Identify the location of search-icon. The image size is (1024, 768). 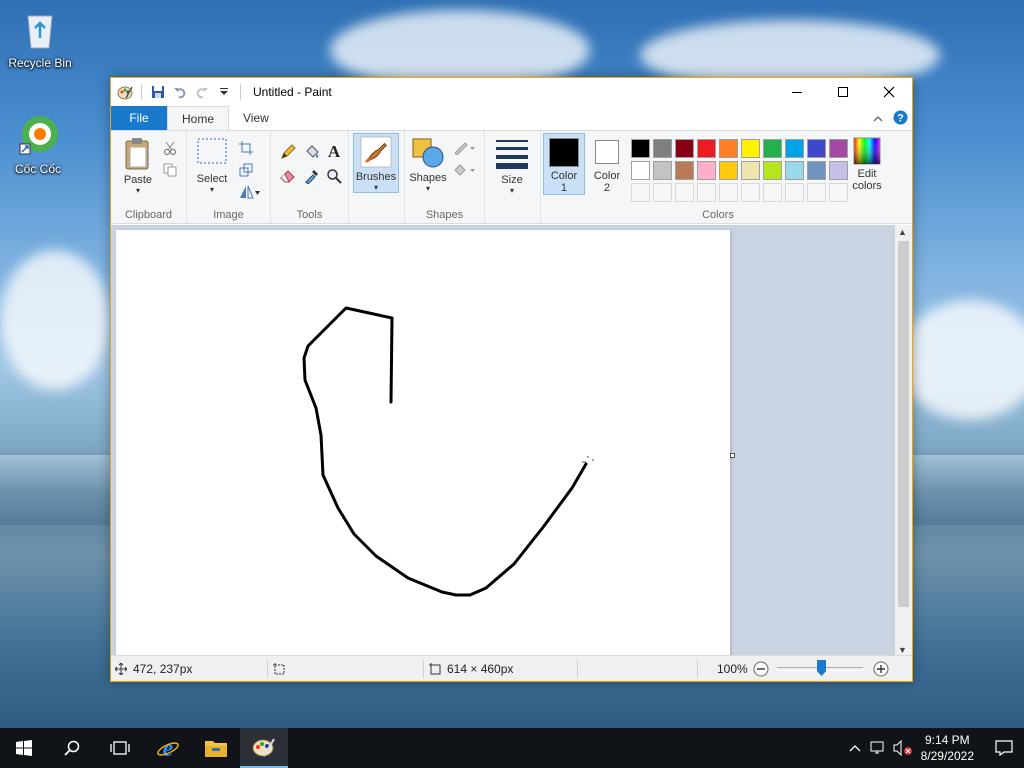
(72, 748).